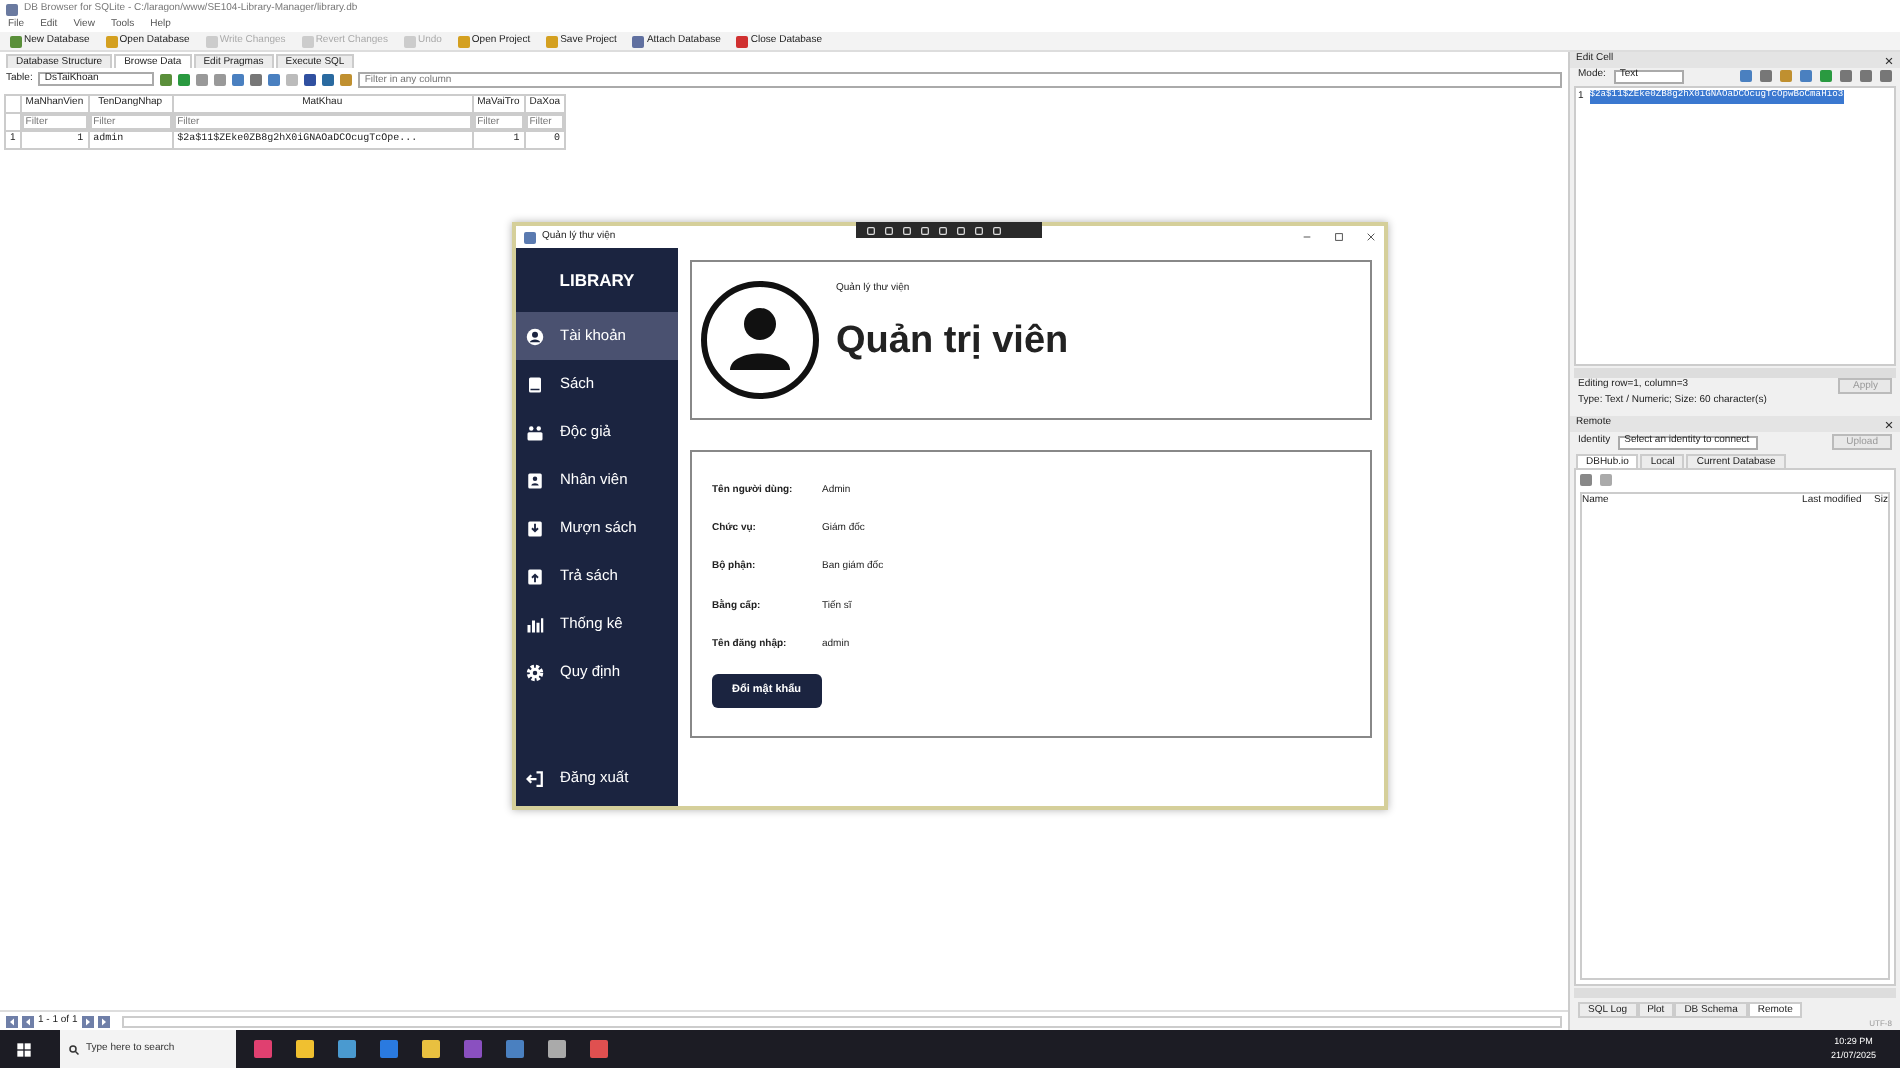 The height and width of the screenshot is (1068, 1900). Describe the element at coordinates (952, 341) in the screenshot. I see `profile-name: Quản trị viên` at that location.